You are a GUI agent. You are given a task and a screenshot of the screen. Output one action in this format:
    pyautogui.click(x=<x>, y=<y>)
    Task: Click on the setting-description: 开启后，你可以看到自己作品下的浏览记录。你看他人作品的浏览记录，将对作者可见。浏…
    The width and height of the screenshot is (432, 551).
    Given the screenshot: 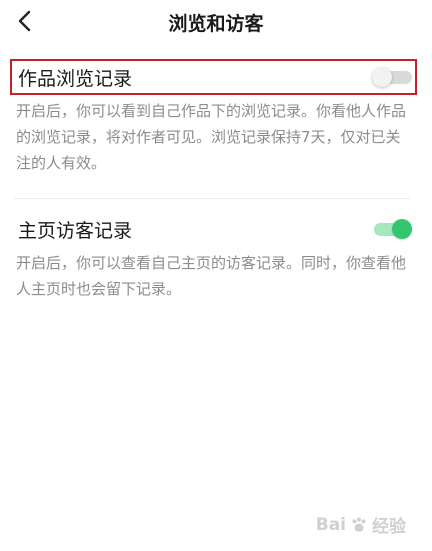 What is the action you would take?
    pyautogui.click(x=211, y=137)
    